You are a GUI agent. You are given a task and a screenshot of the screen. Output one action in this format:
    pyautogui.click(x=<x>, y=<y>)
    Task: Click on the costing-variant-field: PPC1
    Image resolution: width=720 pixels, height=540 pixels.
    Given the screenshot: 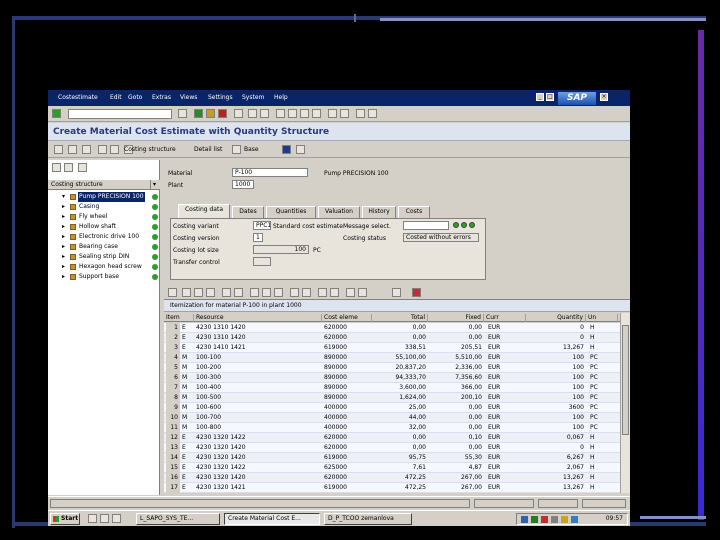 What is the action you would take?
    pyautogui.click(x=262, y=225)
    